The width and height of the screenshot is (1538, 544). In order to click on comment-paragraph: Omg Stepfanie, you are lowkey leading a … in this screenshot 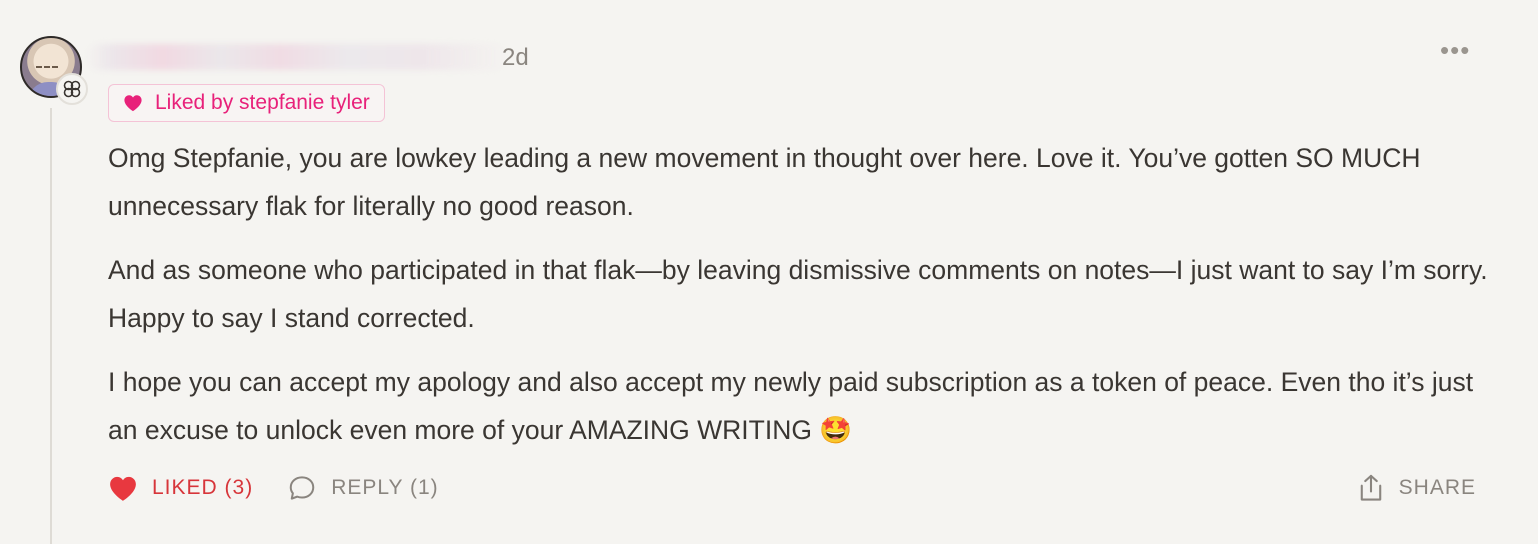, I will do `click(764, 182)`.